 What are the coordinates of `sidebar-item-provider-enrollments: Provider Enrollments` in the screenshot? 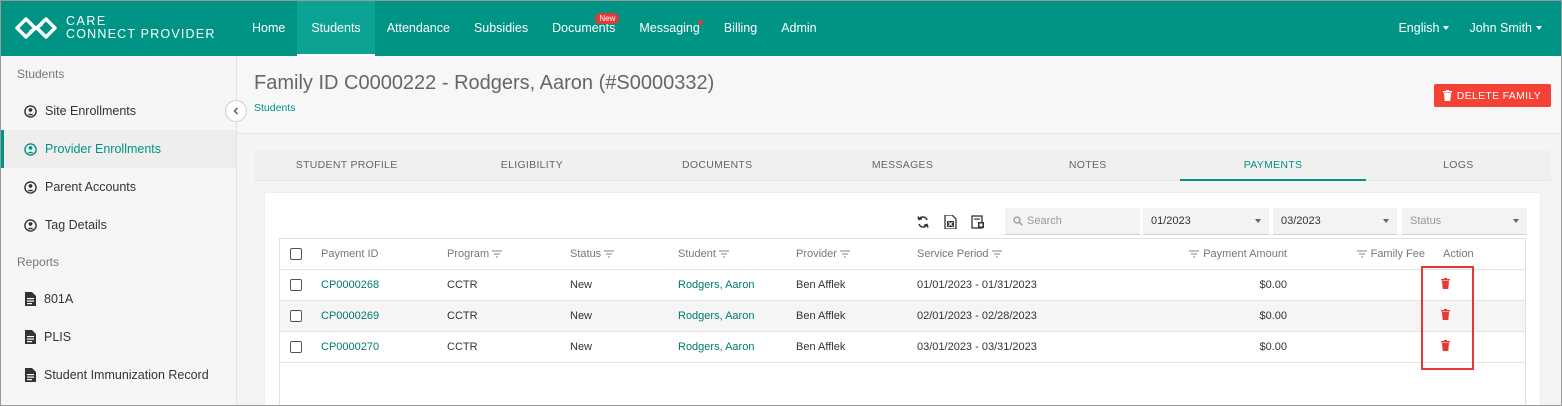 It's located at (118, 149).